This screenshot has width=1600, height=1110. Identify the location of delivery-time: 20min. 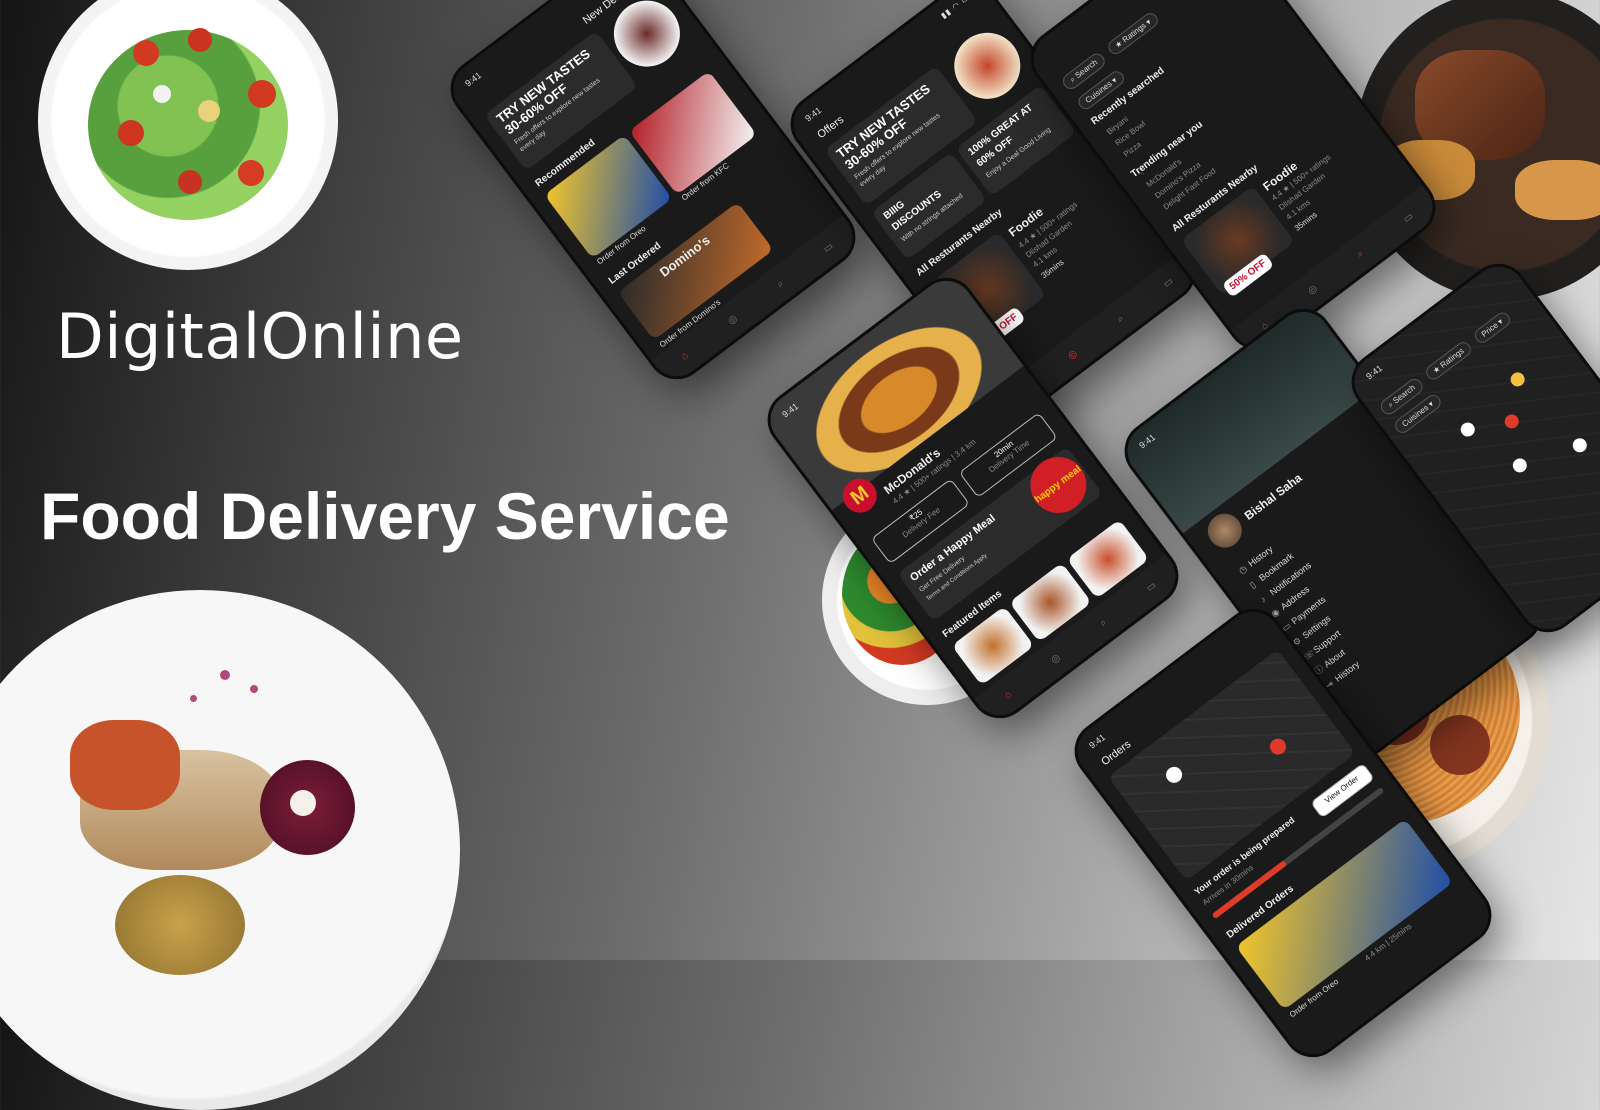
(1004, 449).